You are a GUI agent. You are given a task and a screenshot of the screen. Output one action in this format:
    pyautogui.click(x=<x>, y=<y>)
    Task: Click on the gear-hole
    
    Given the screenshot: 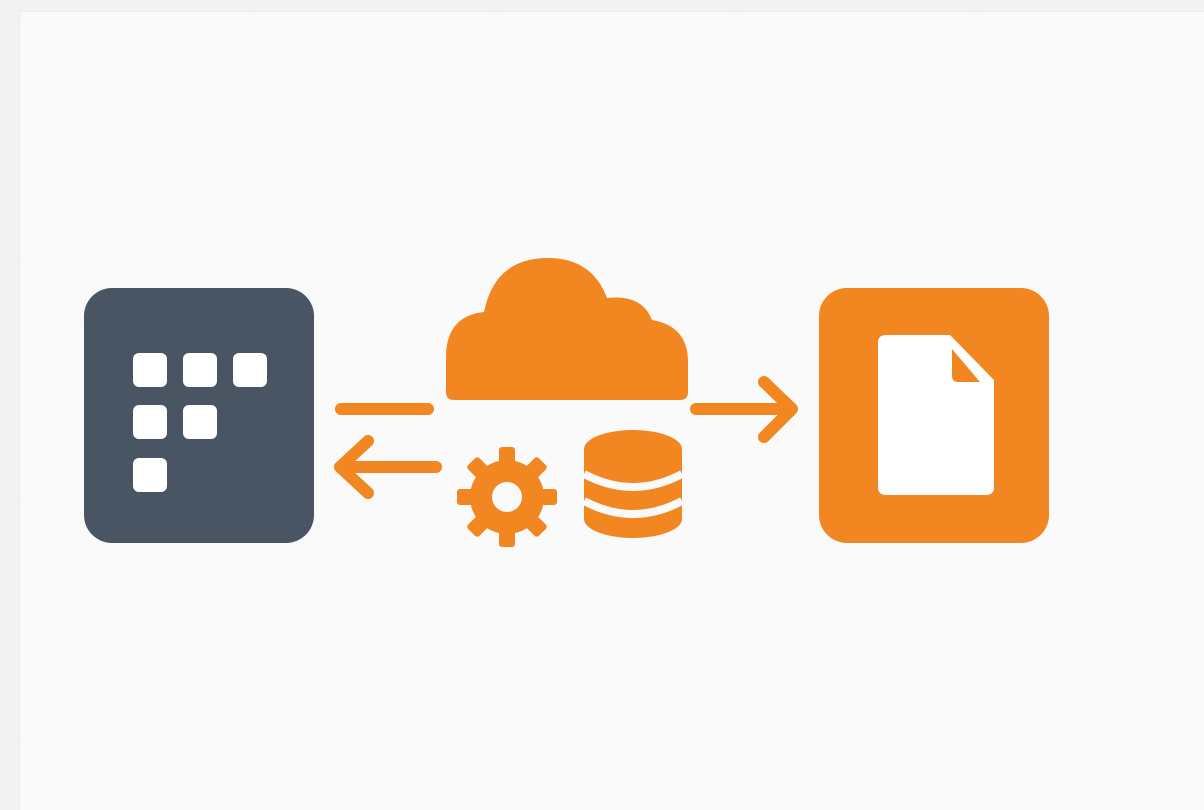 What is the action you would take?
    pyautogui.click(x=507, y=497)
    